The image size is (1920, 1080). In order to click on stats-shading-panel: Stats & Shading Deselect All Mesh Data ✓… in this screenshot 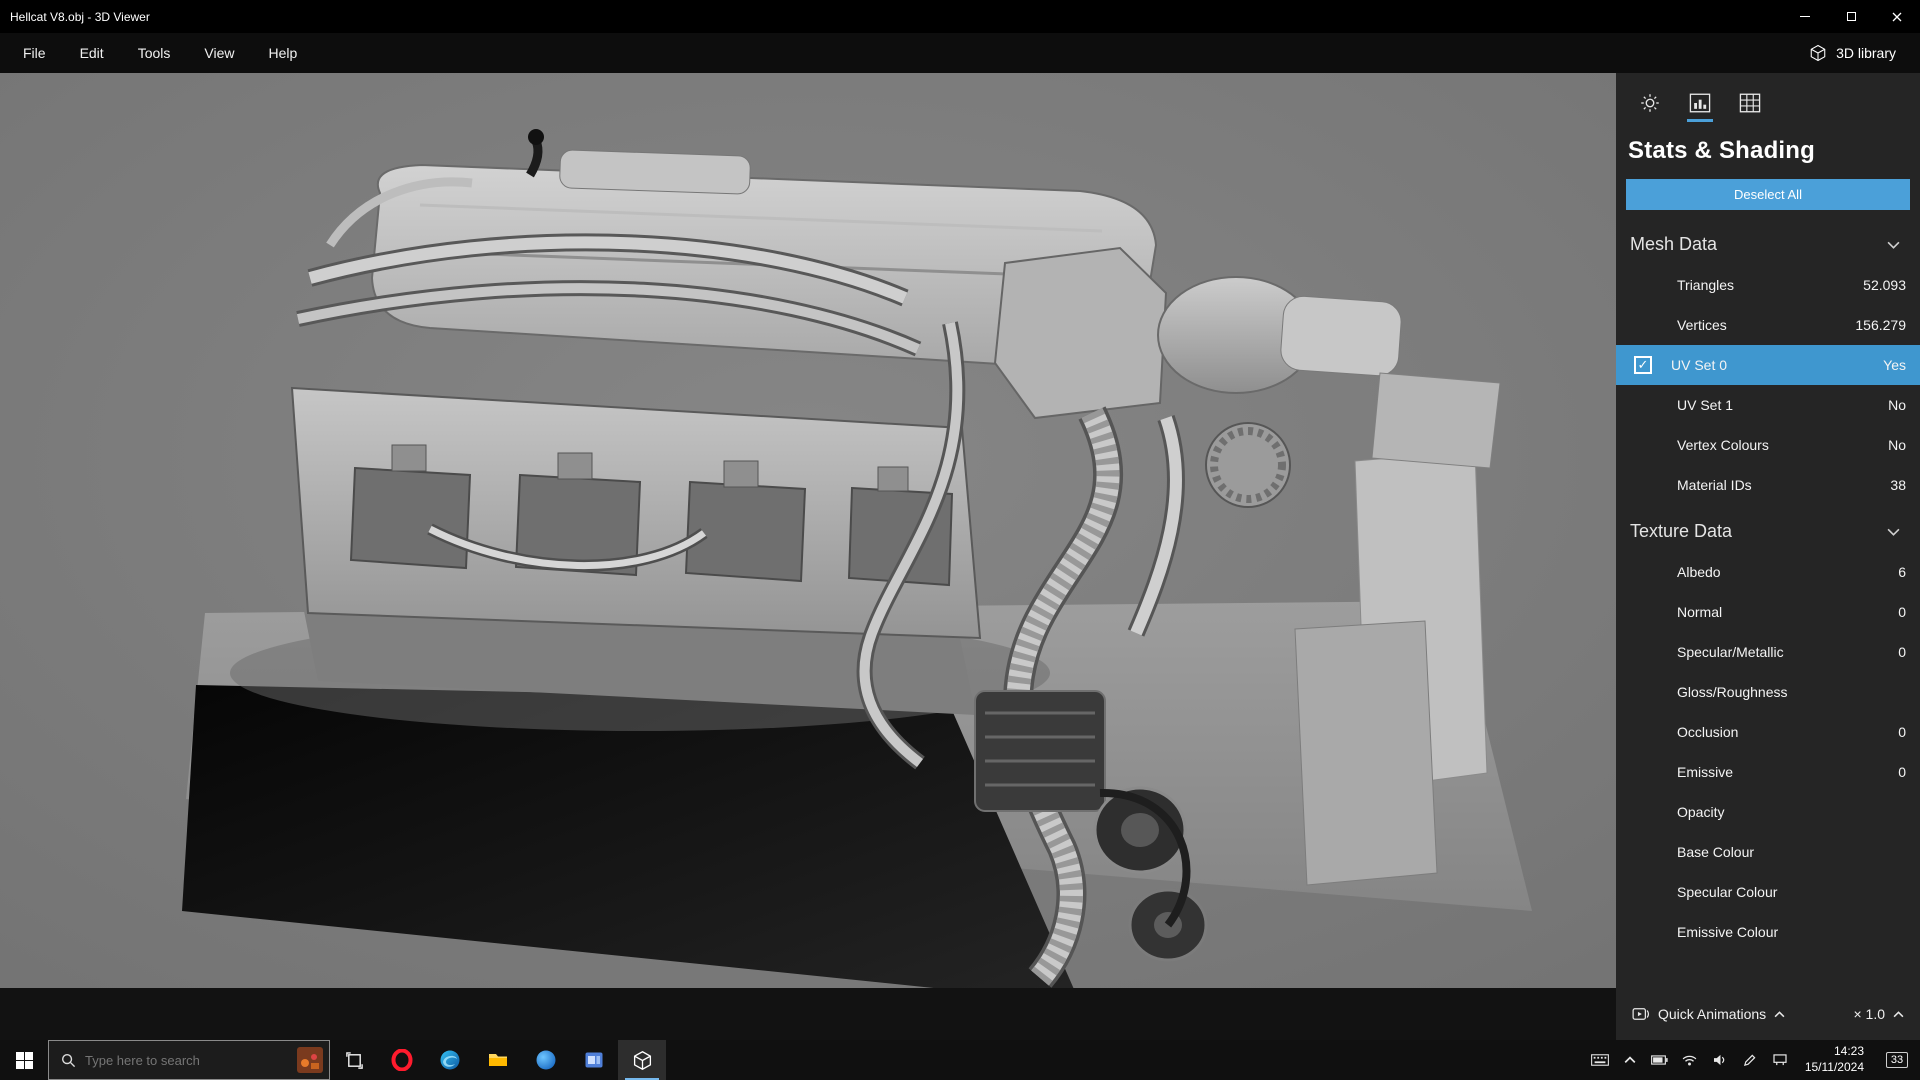, I will do `click(1768, 556)`.